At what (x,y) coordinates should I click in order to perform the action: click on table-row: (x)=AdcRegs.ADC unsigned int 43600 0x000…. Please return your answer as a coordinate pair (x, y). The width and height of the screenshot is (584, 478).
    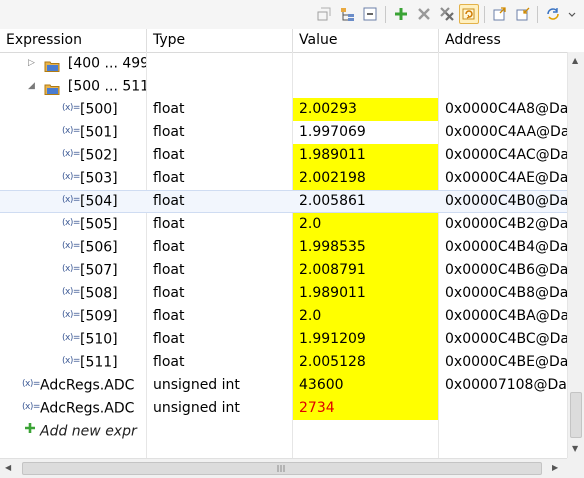
    Looking at the image, I should click on (283, 385).